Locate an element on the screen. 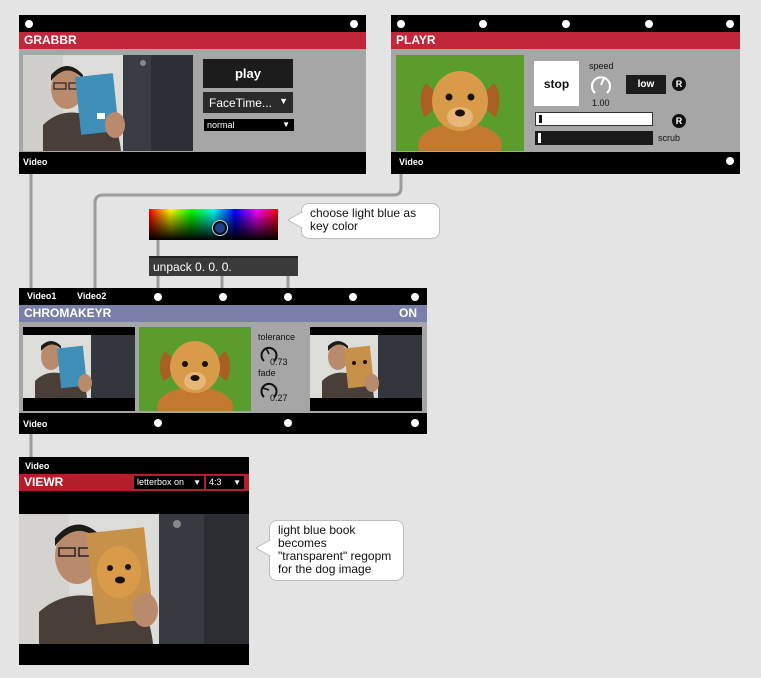 This screenshot has height=678, width=761. playr-outlet is located at coordinates (730, 161).